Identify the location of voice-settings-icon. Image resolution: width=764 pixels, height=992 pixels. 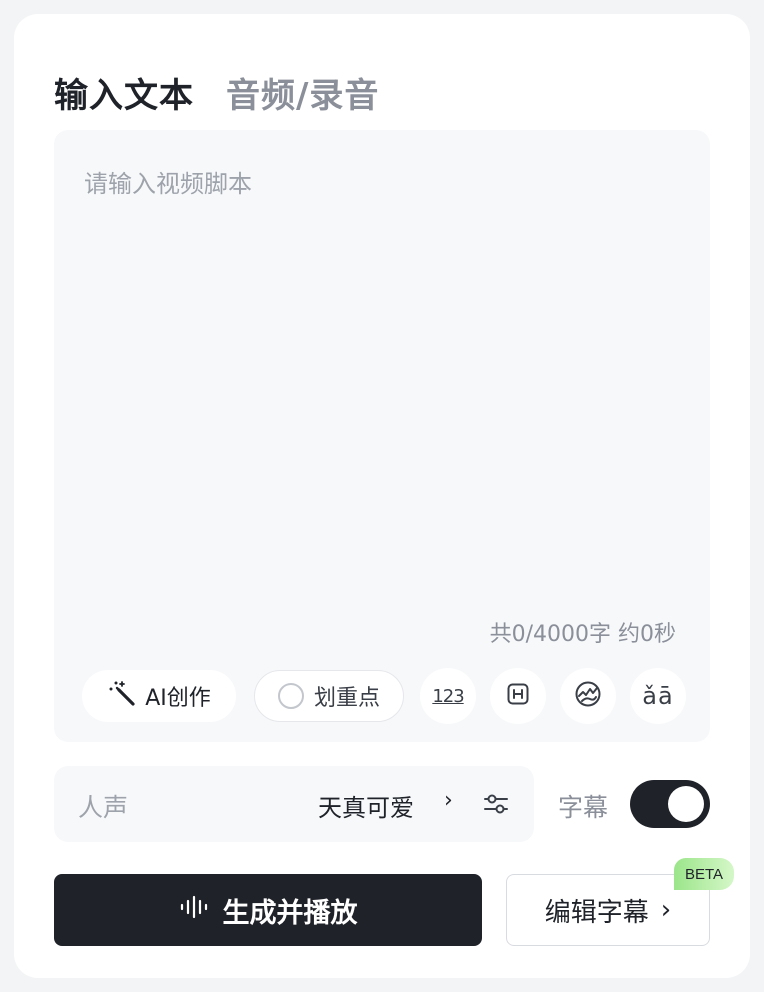
(496, 806).